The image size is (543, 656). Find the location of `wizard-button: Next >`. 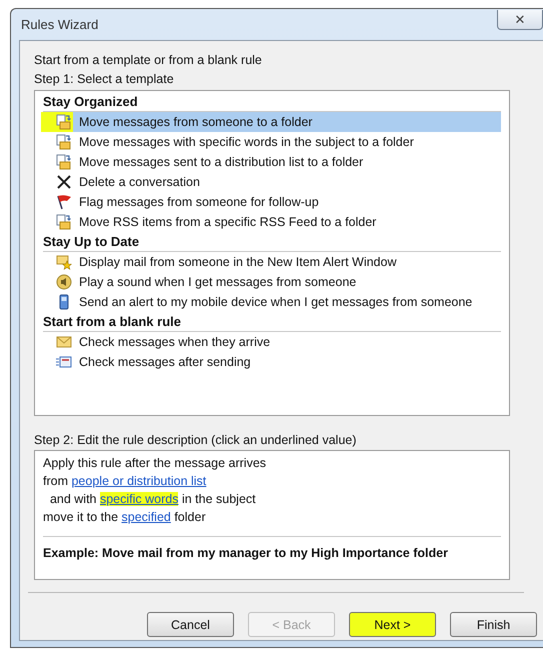

wizard-button: Next > is located at coordinates (392, 624).